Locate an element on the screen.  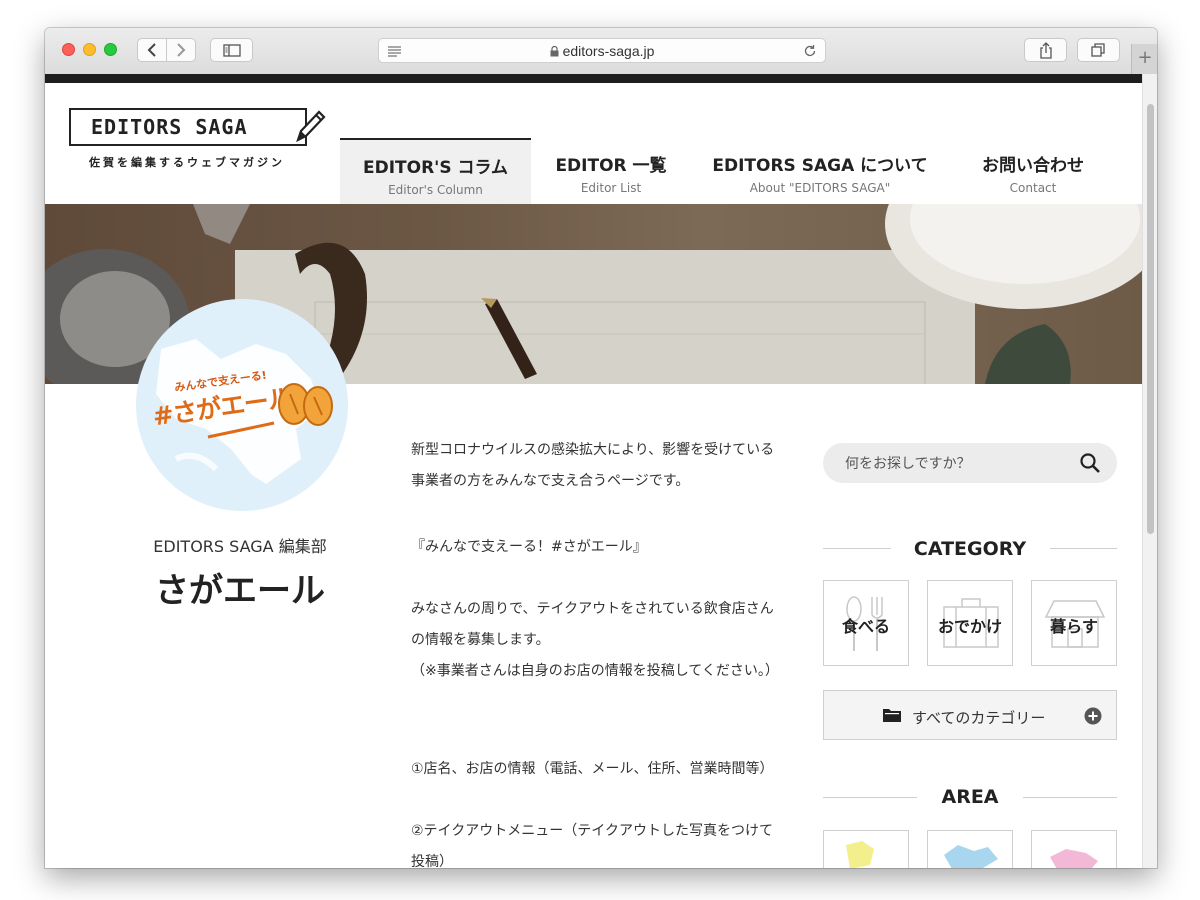
category-label: 食べる is located at coordinates (865, 626).